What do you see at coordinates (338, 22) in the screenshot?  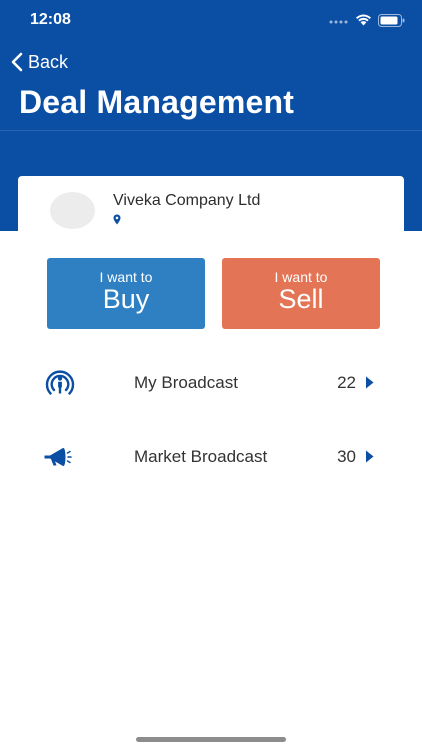 I see `cellular-signal-icon` at bounding box center [338, 22].